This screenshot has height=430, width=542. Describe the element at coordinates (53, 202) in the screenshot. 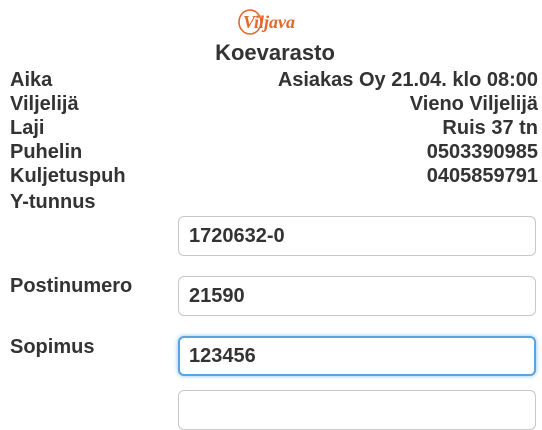

I see `y-tunnus-label: Y-tunnus` at that location.